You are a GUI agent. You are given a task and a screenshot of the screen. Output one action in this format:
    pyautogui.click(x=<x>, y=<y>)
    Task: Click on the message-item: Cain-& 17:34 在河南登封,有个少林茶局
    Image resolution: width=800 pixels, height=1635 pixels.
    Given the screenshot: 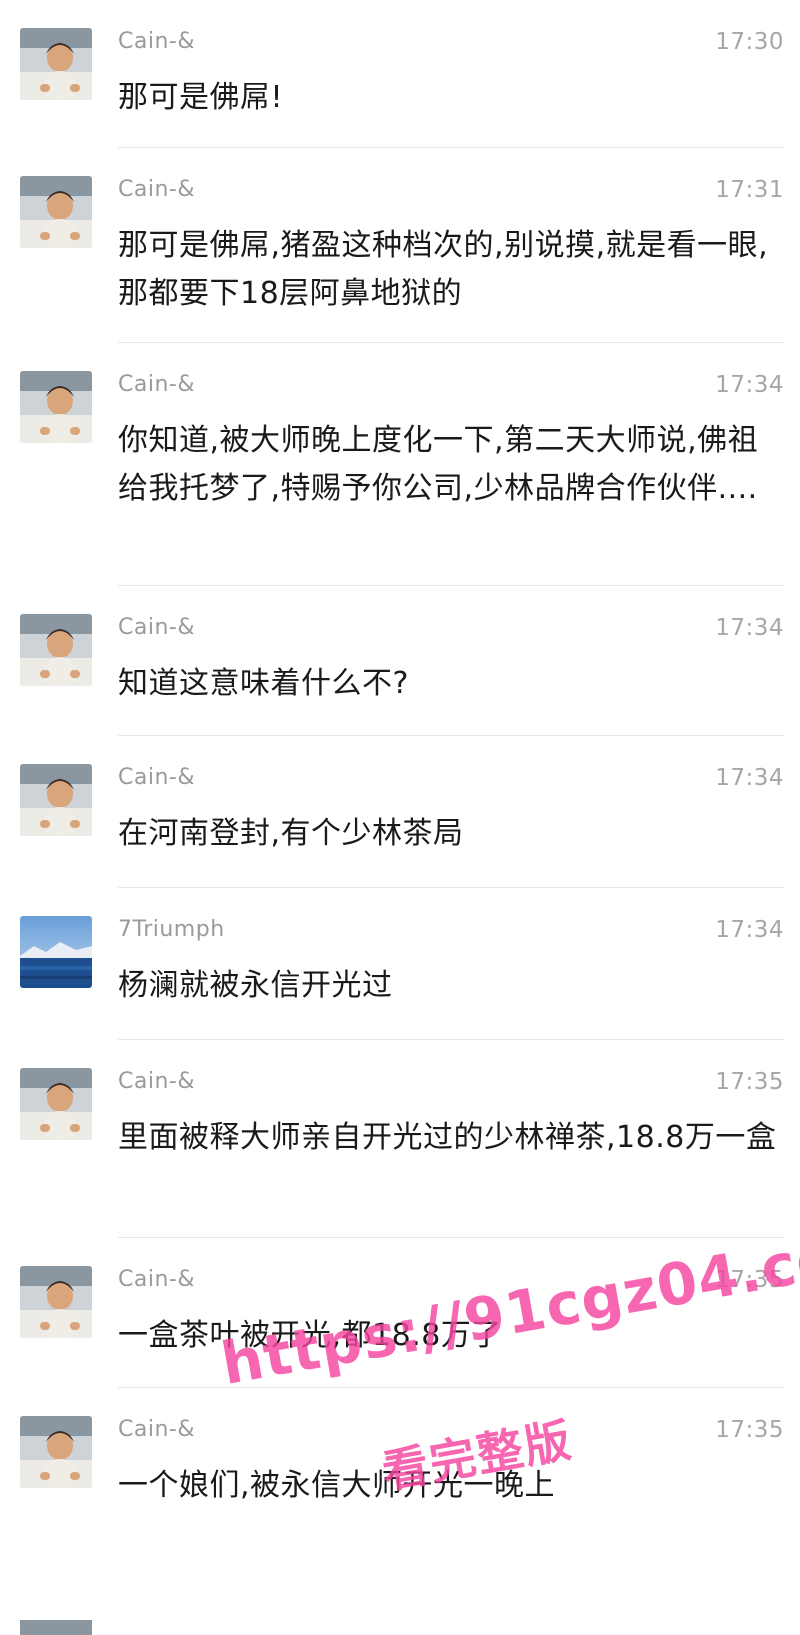 What is the action you would take?
    pyautogui.click(x=400, y=812)
    